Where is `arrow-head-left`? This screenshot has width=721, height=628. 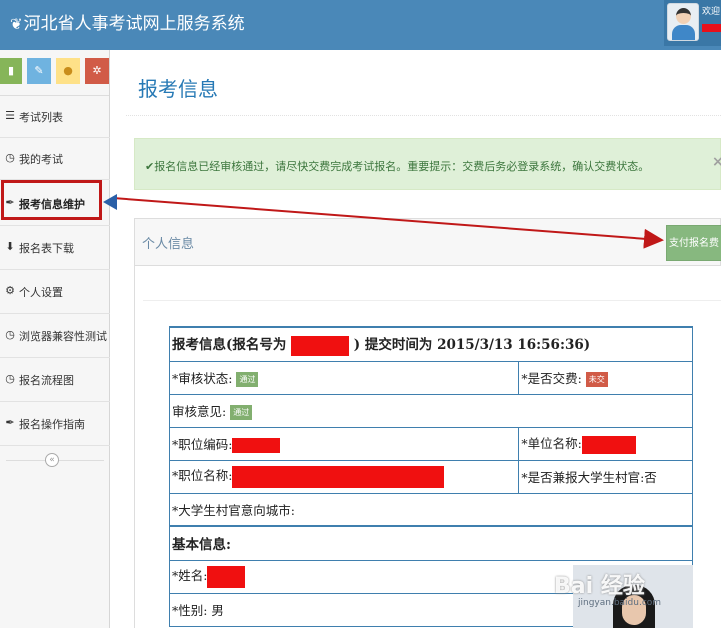 arrow-head-left is located at coordinates (110, 202).